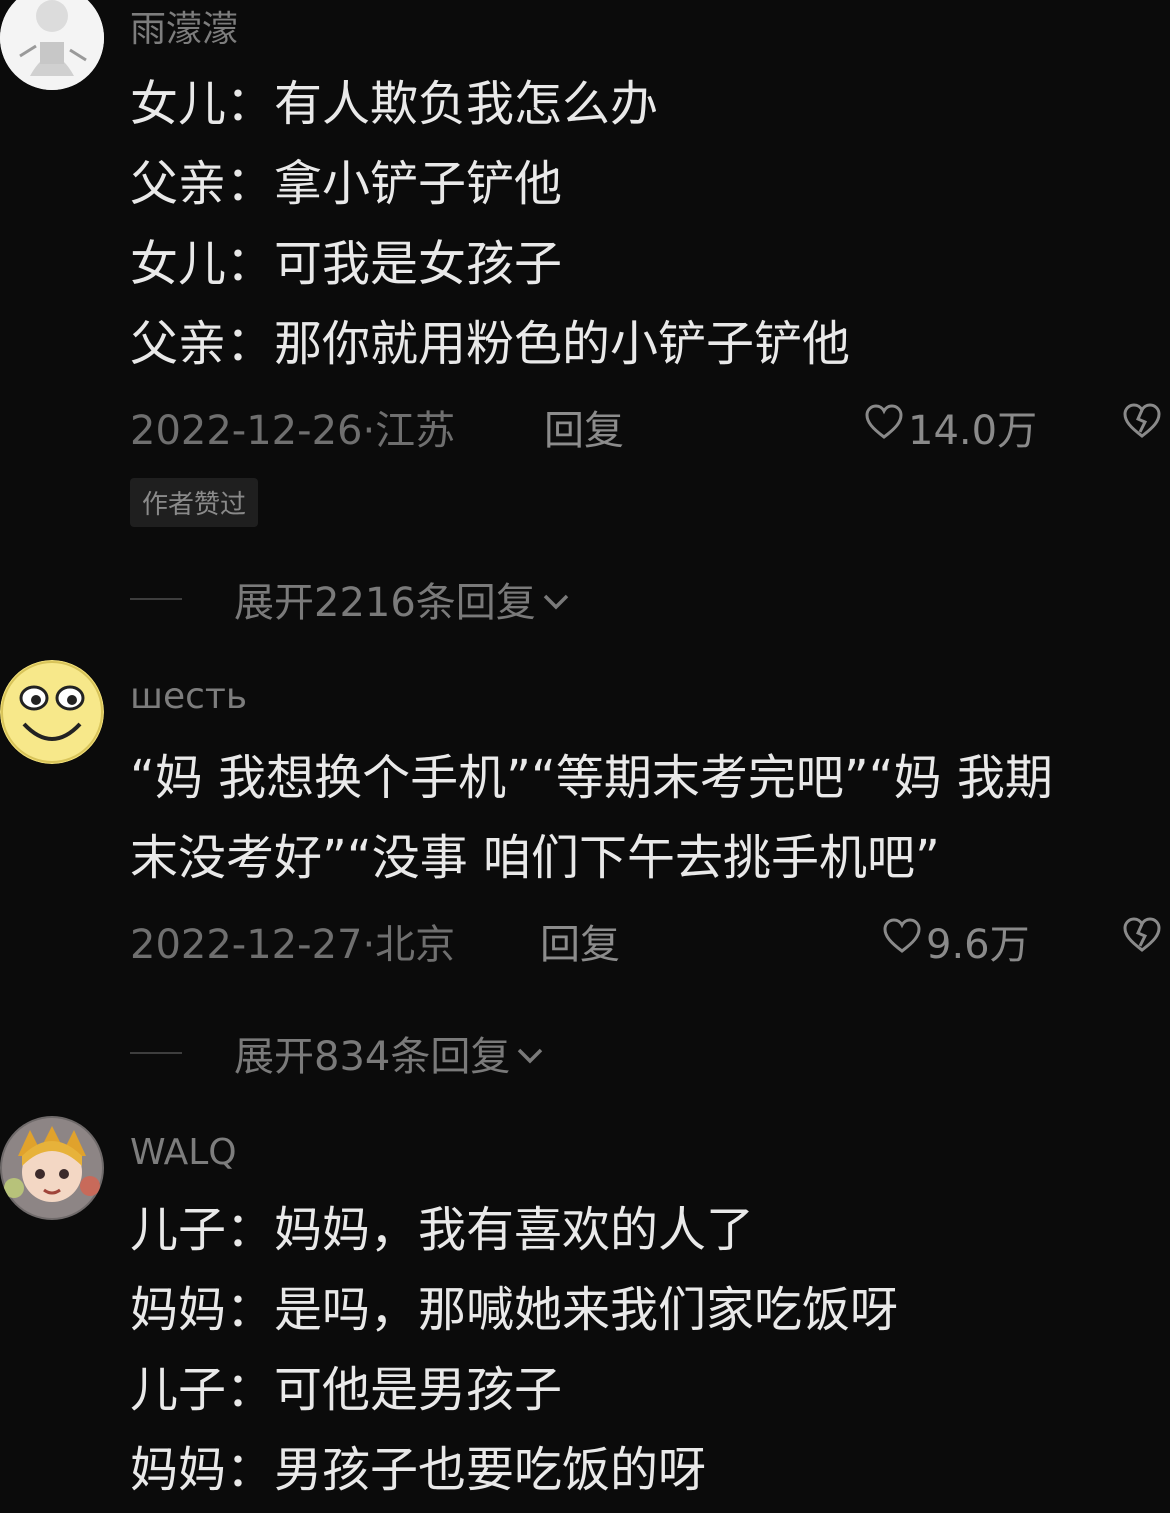 The height and width of the screenshot is (1513, 1170). I want to click on cartoon-sketch-avatar-icon, so click(52, 45).